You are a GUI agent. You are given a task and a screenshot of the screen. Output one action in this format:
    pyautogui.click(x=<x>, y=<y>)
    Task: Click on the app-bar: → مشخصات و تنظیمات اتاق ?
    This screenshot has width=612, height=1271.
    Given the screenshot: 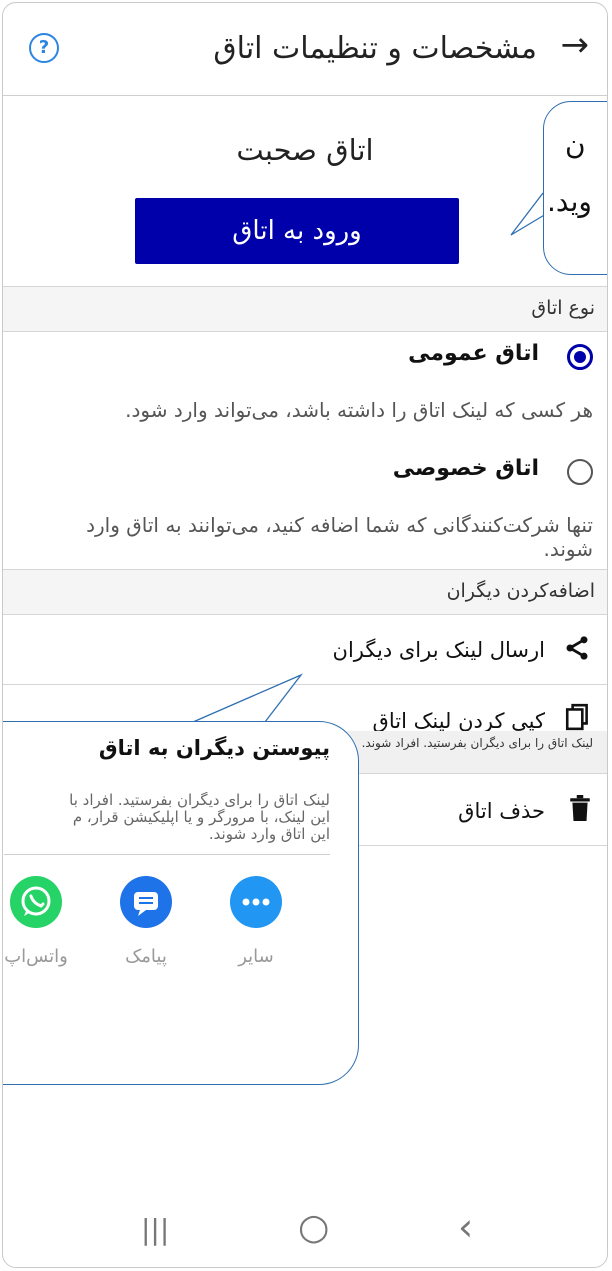 What is the action you would take?
    pyautogui.click(x=305, y=49)
    